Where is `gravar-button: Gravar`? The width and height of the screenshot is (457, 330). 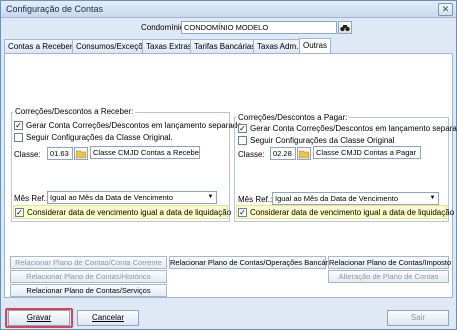
gravar-button: Gravar is located at coordinates (39, 318).